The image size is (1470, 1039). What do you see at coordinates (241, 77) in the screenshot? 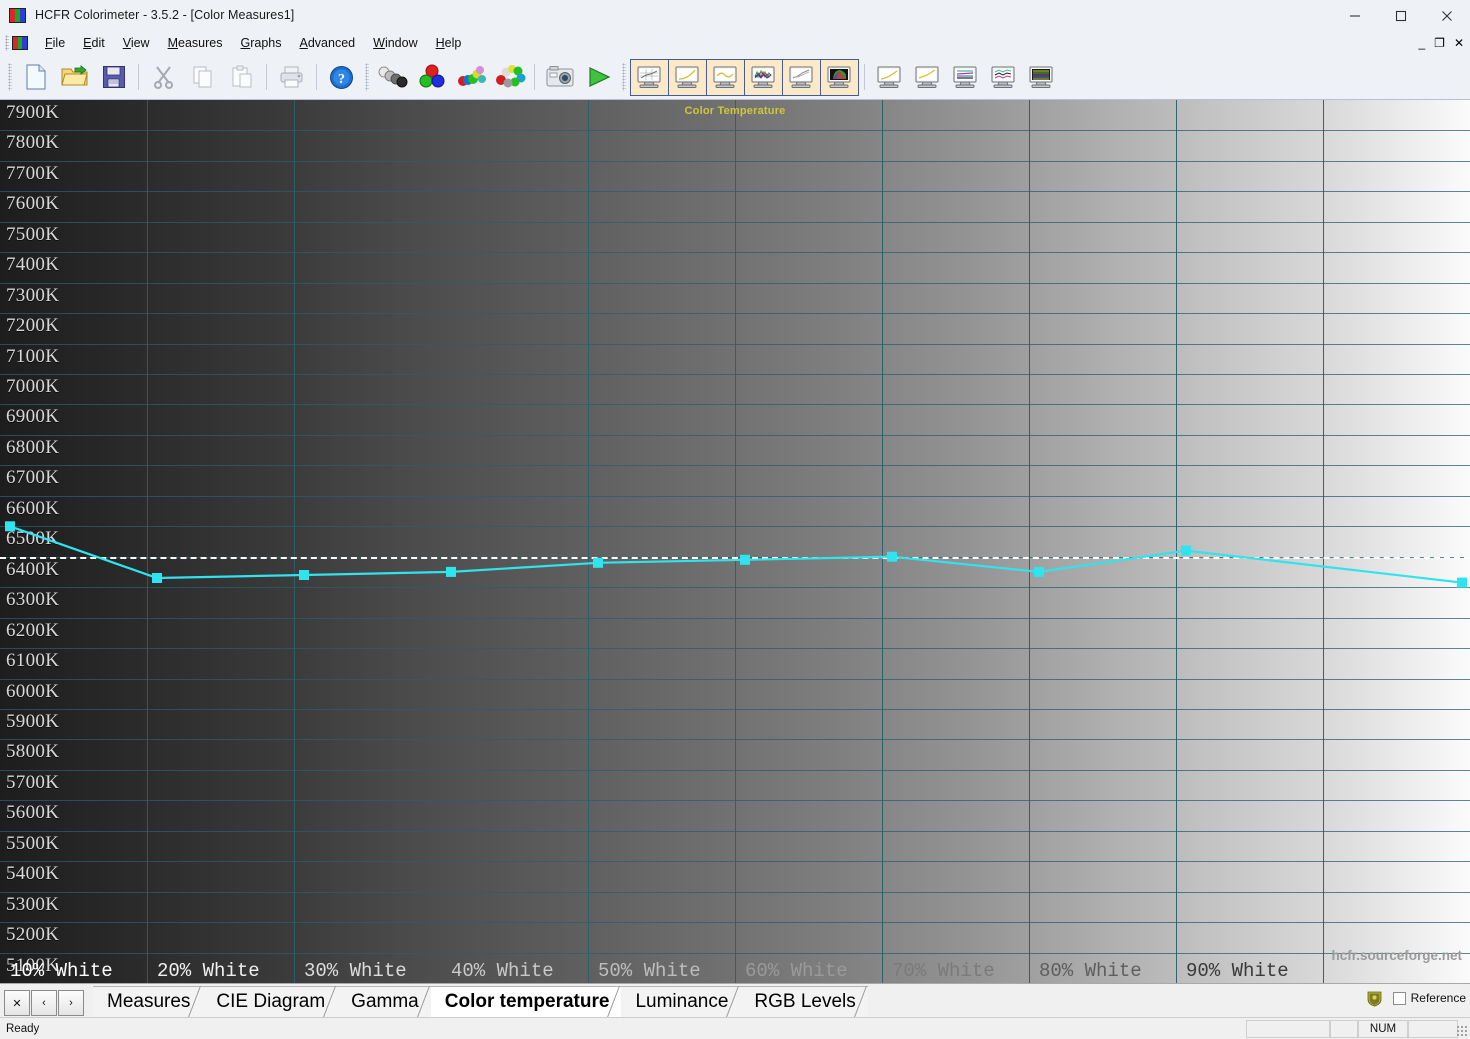
I see `paste-icon` at bounding box center [241, 77].